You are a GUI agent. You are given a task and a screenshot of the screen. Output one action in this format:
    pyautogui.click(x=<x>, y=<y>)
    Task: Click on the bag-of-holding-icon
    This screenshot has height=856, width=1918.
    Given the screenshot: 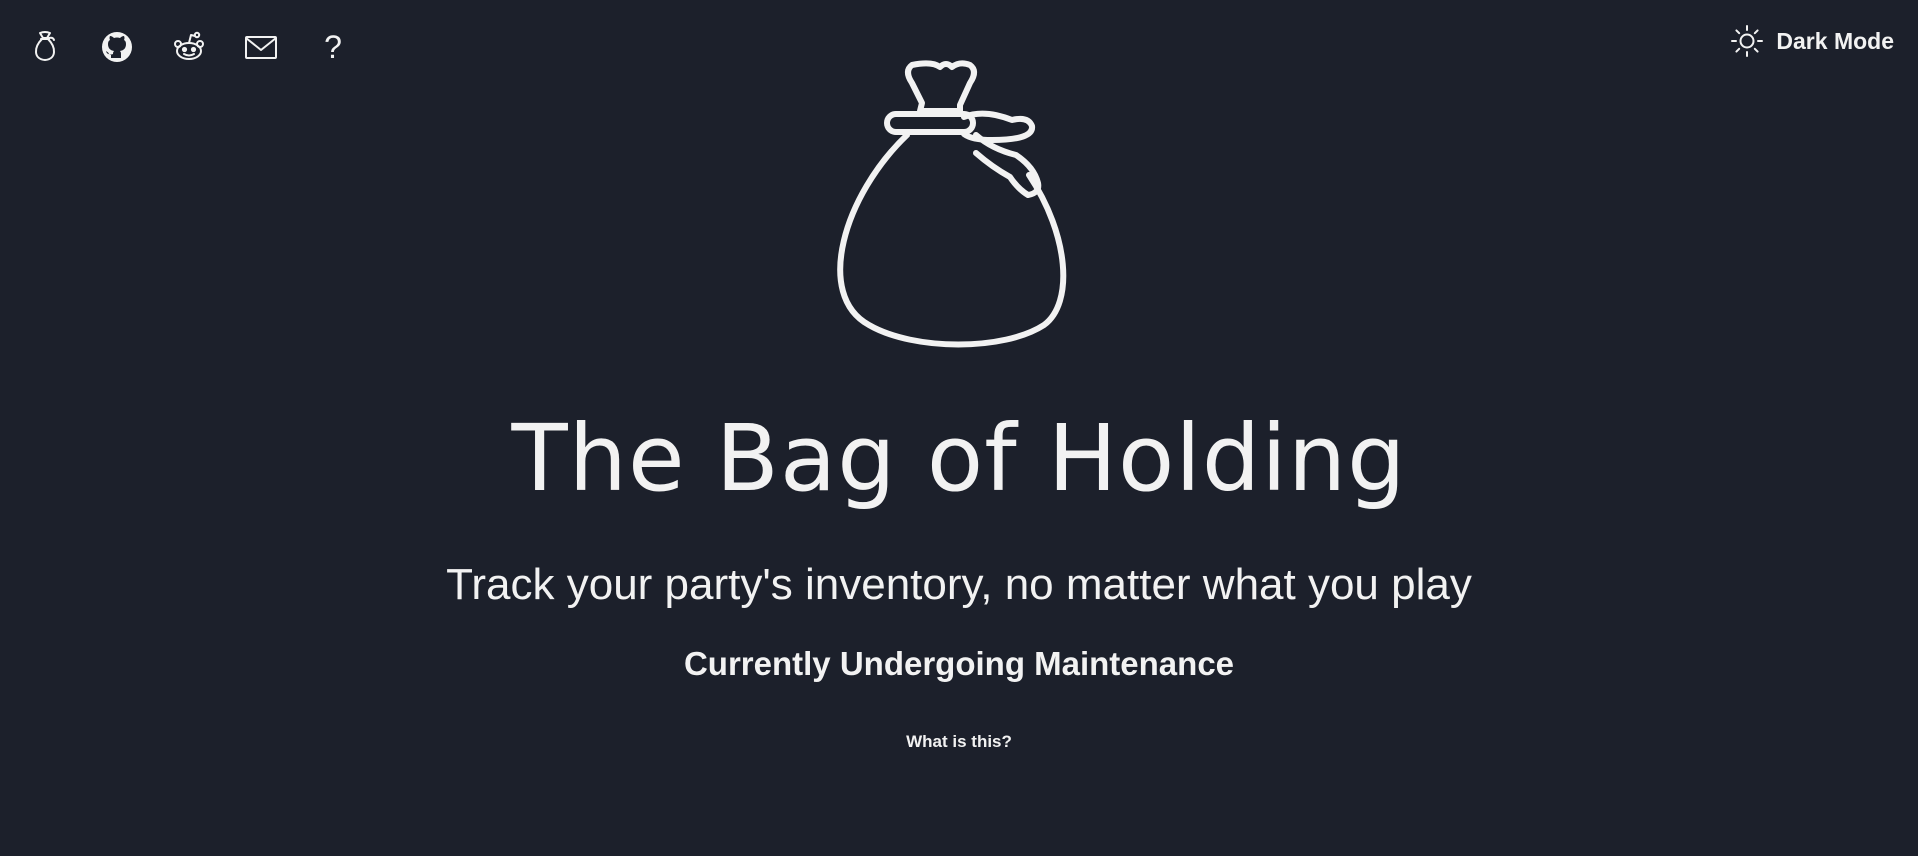 What is the action you would take?
    pyautogui.click(x=952, y=204)
    